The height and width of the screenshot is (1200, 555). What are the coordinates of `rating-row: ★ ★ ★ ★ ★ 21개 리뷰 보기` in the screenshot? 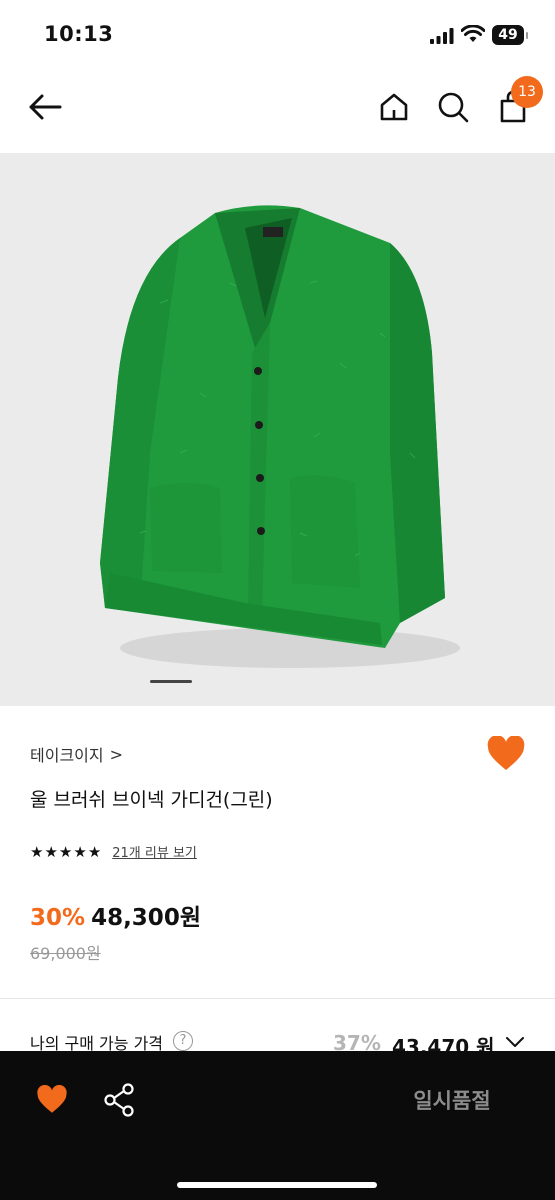 It's located at (113, 852).